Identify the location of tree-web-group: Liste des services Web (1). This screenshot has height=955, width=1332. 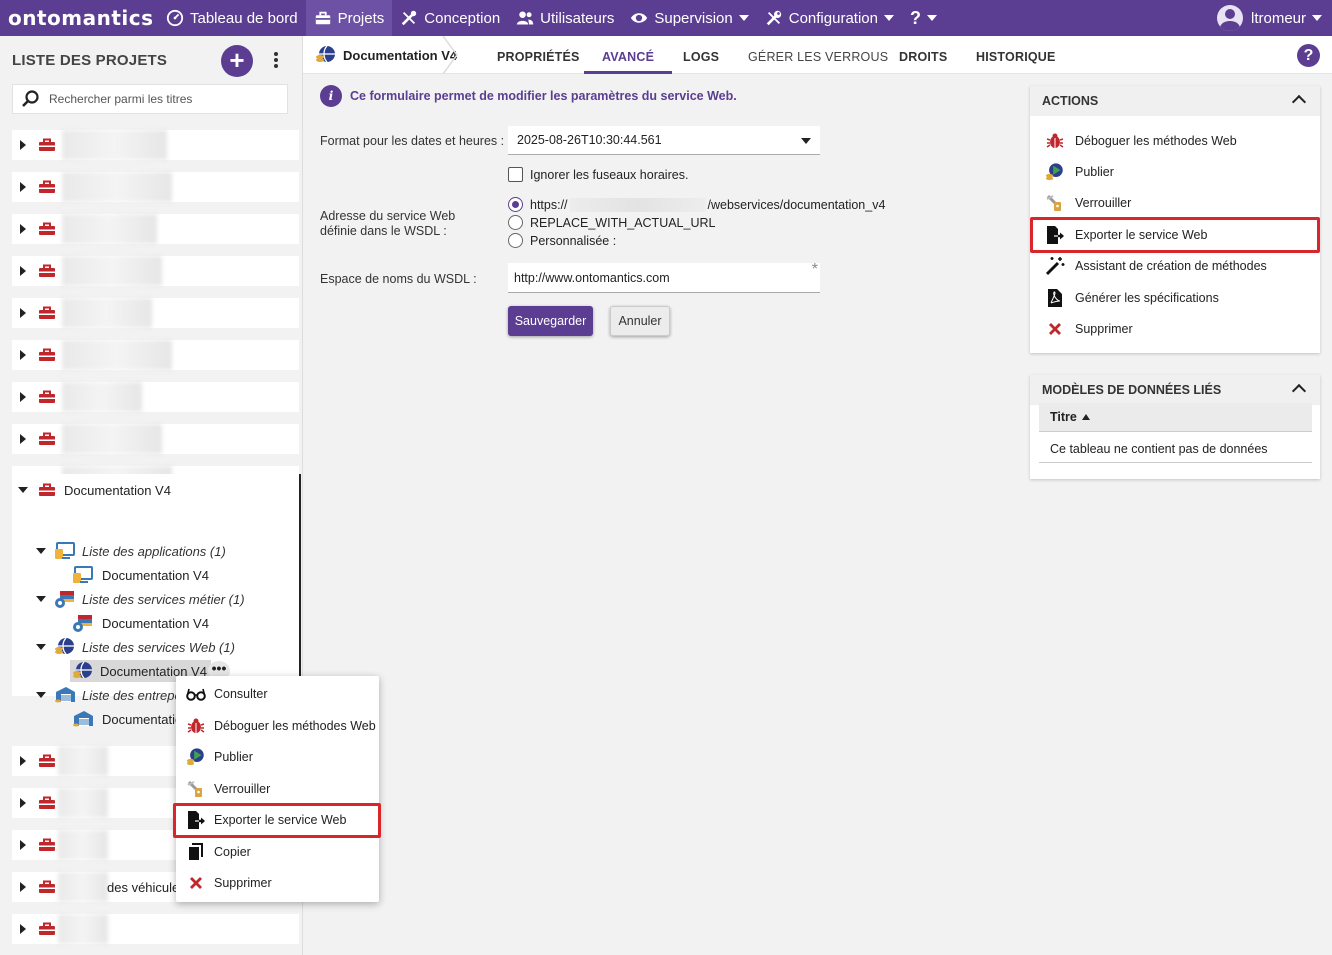
(135, 647).